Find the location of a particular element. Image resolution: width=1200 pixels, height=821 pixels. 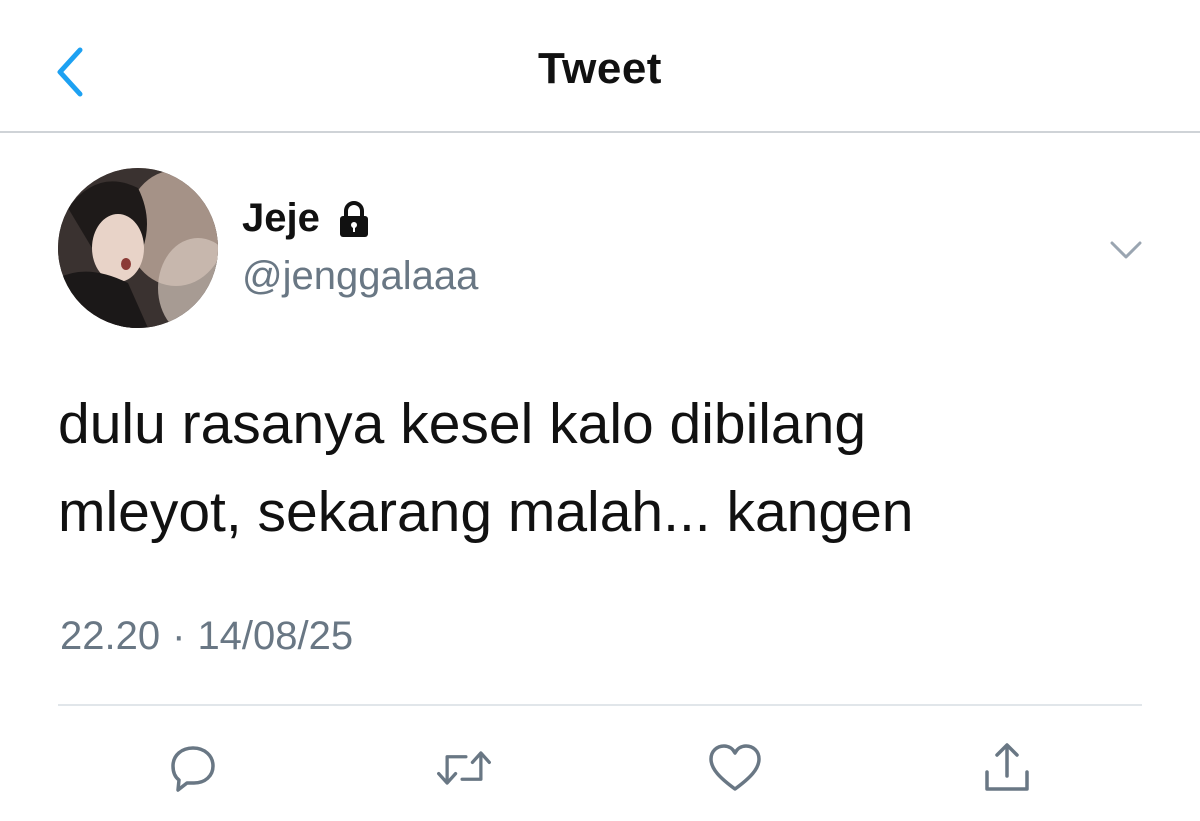

reply-button is located at coordinates (193, 768).